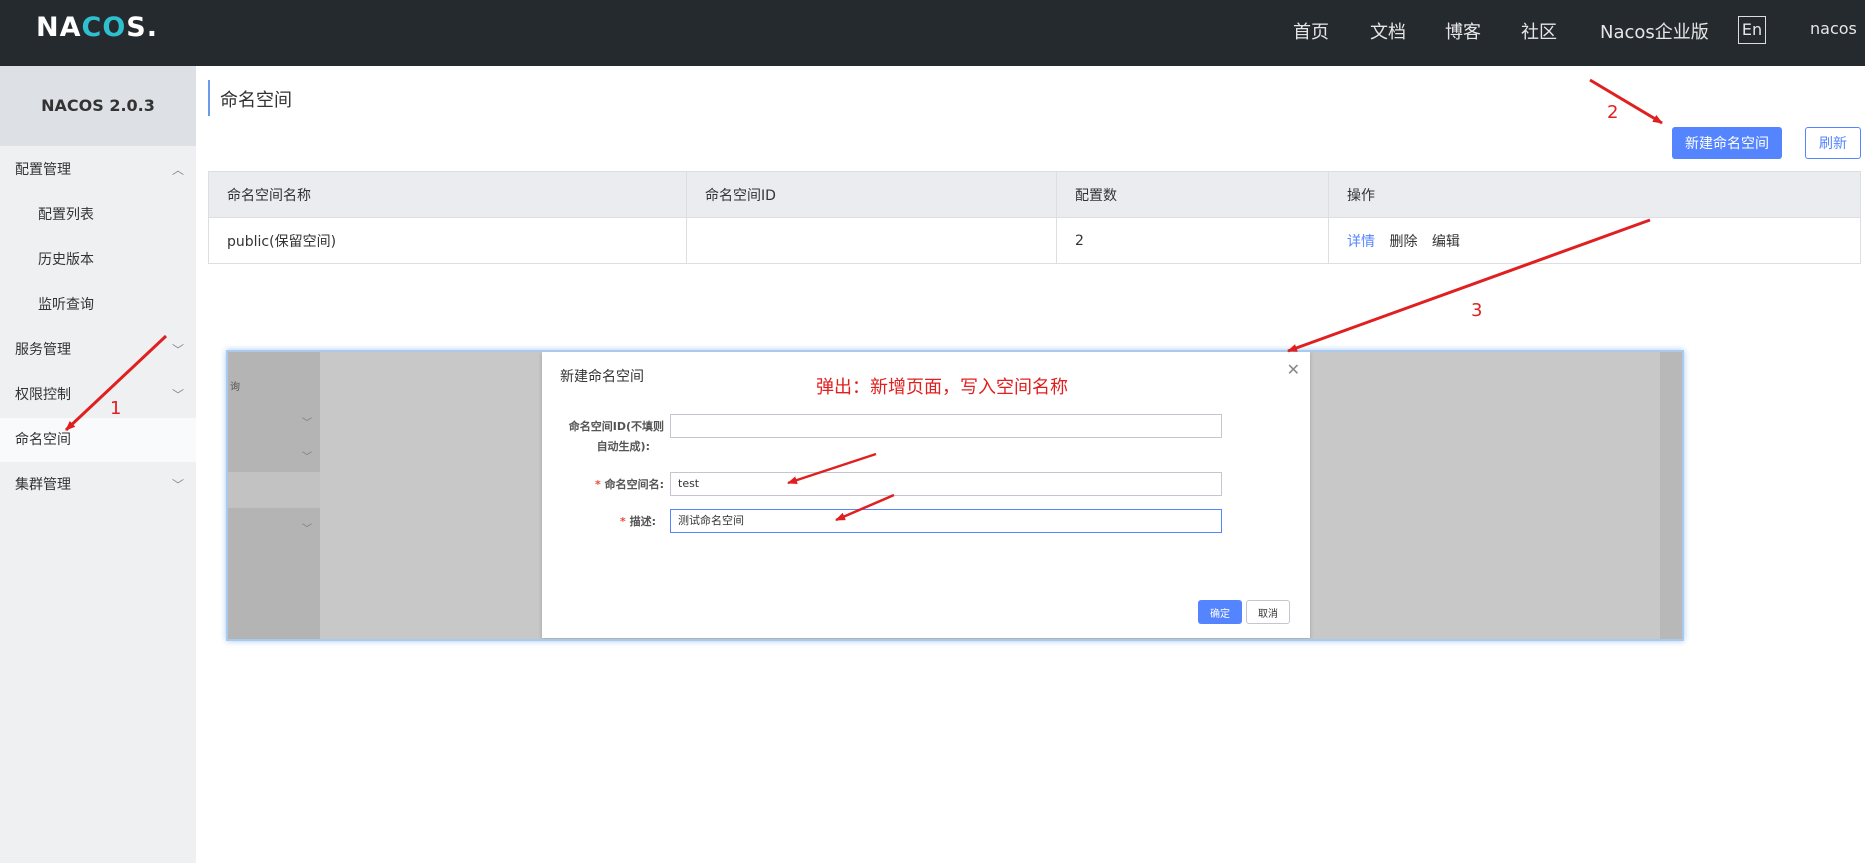 Image resolution: width=1865 pixels, height=863 pixels. What do you see at coordinates (1388, 31) in the screenshot?
I see `nav-link-docs: 文档` at bounding box center [1388, 31].